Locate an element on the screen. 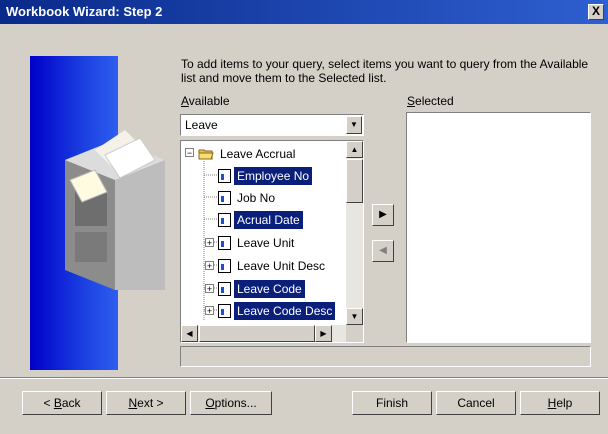 Image resolution: width=608 pixels, height=434 pixels. combo-dropdown-button: ▼ is located at coordinates (354, 125).